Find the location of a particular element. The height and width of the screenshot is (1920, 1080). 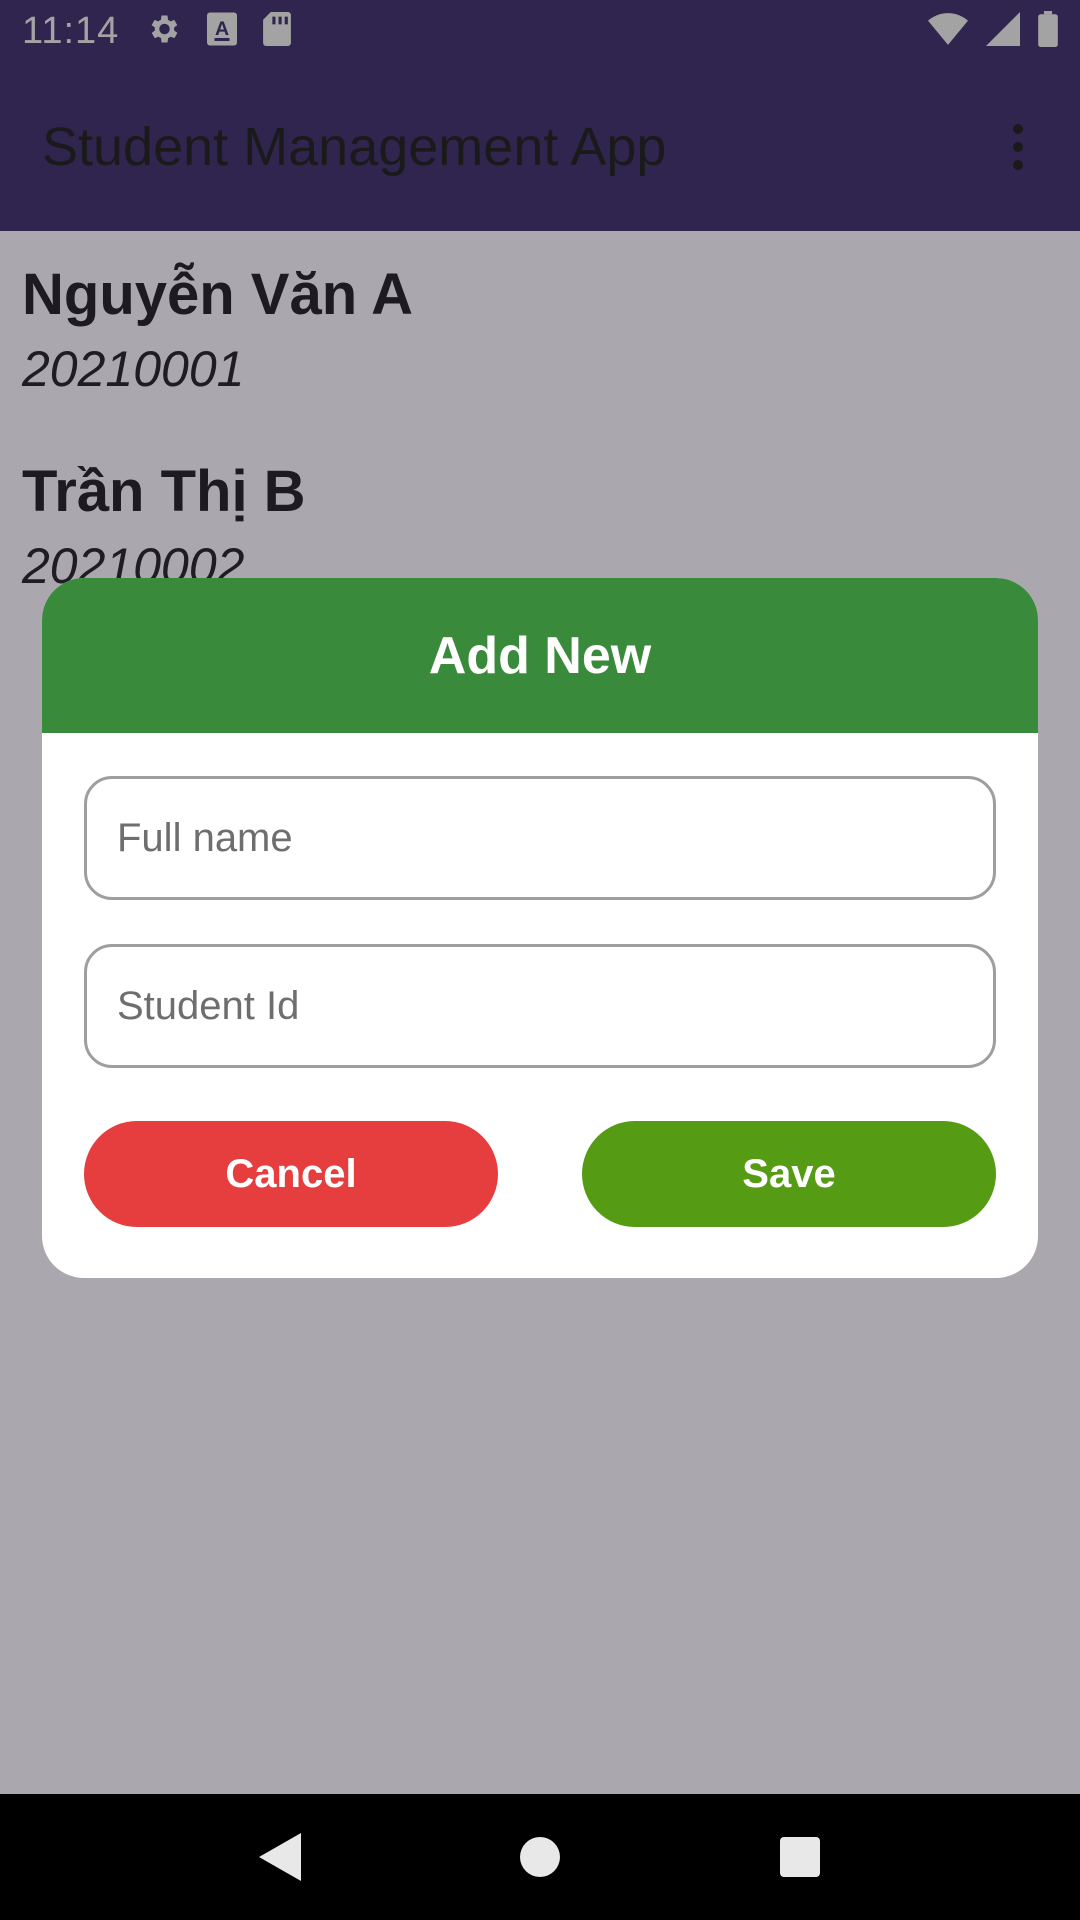

top-scrim is located at coordinates (540, 115).